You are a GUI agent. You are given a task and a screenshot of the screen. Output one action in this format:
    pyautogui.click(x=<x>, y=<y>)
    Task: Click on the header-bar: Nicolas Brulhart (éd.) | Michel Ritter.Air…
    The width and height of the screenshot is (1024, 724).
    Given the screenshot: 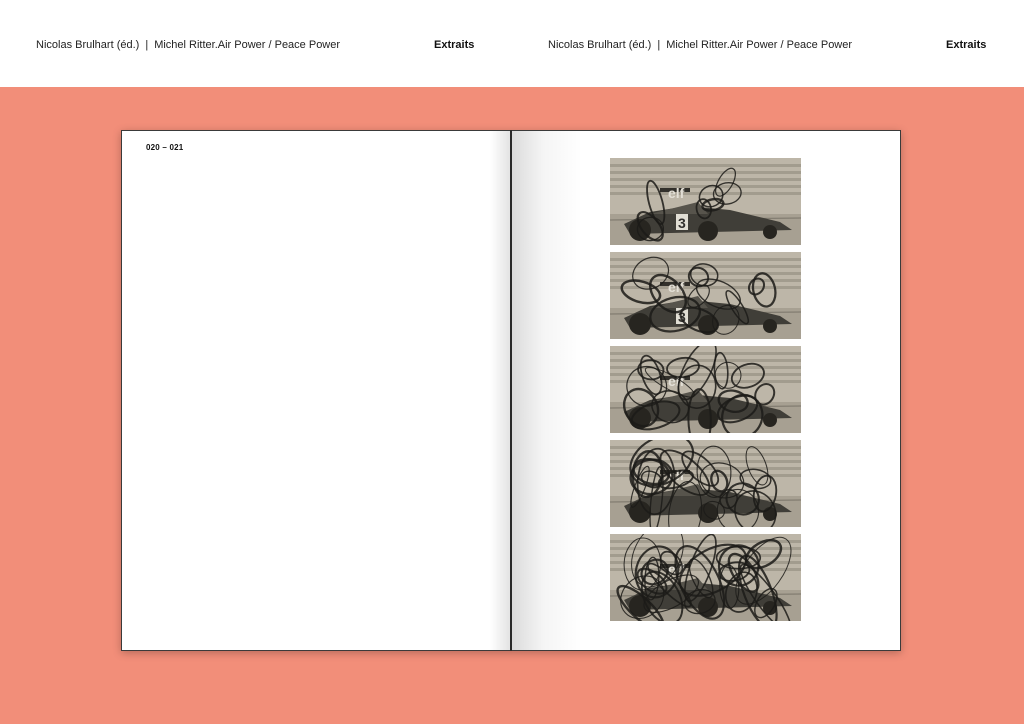 What is the action you would take?
    pyautogui.click(x=512, y=43)
    